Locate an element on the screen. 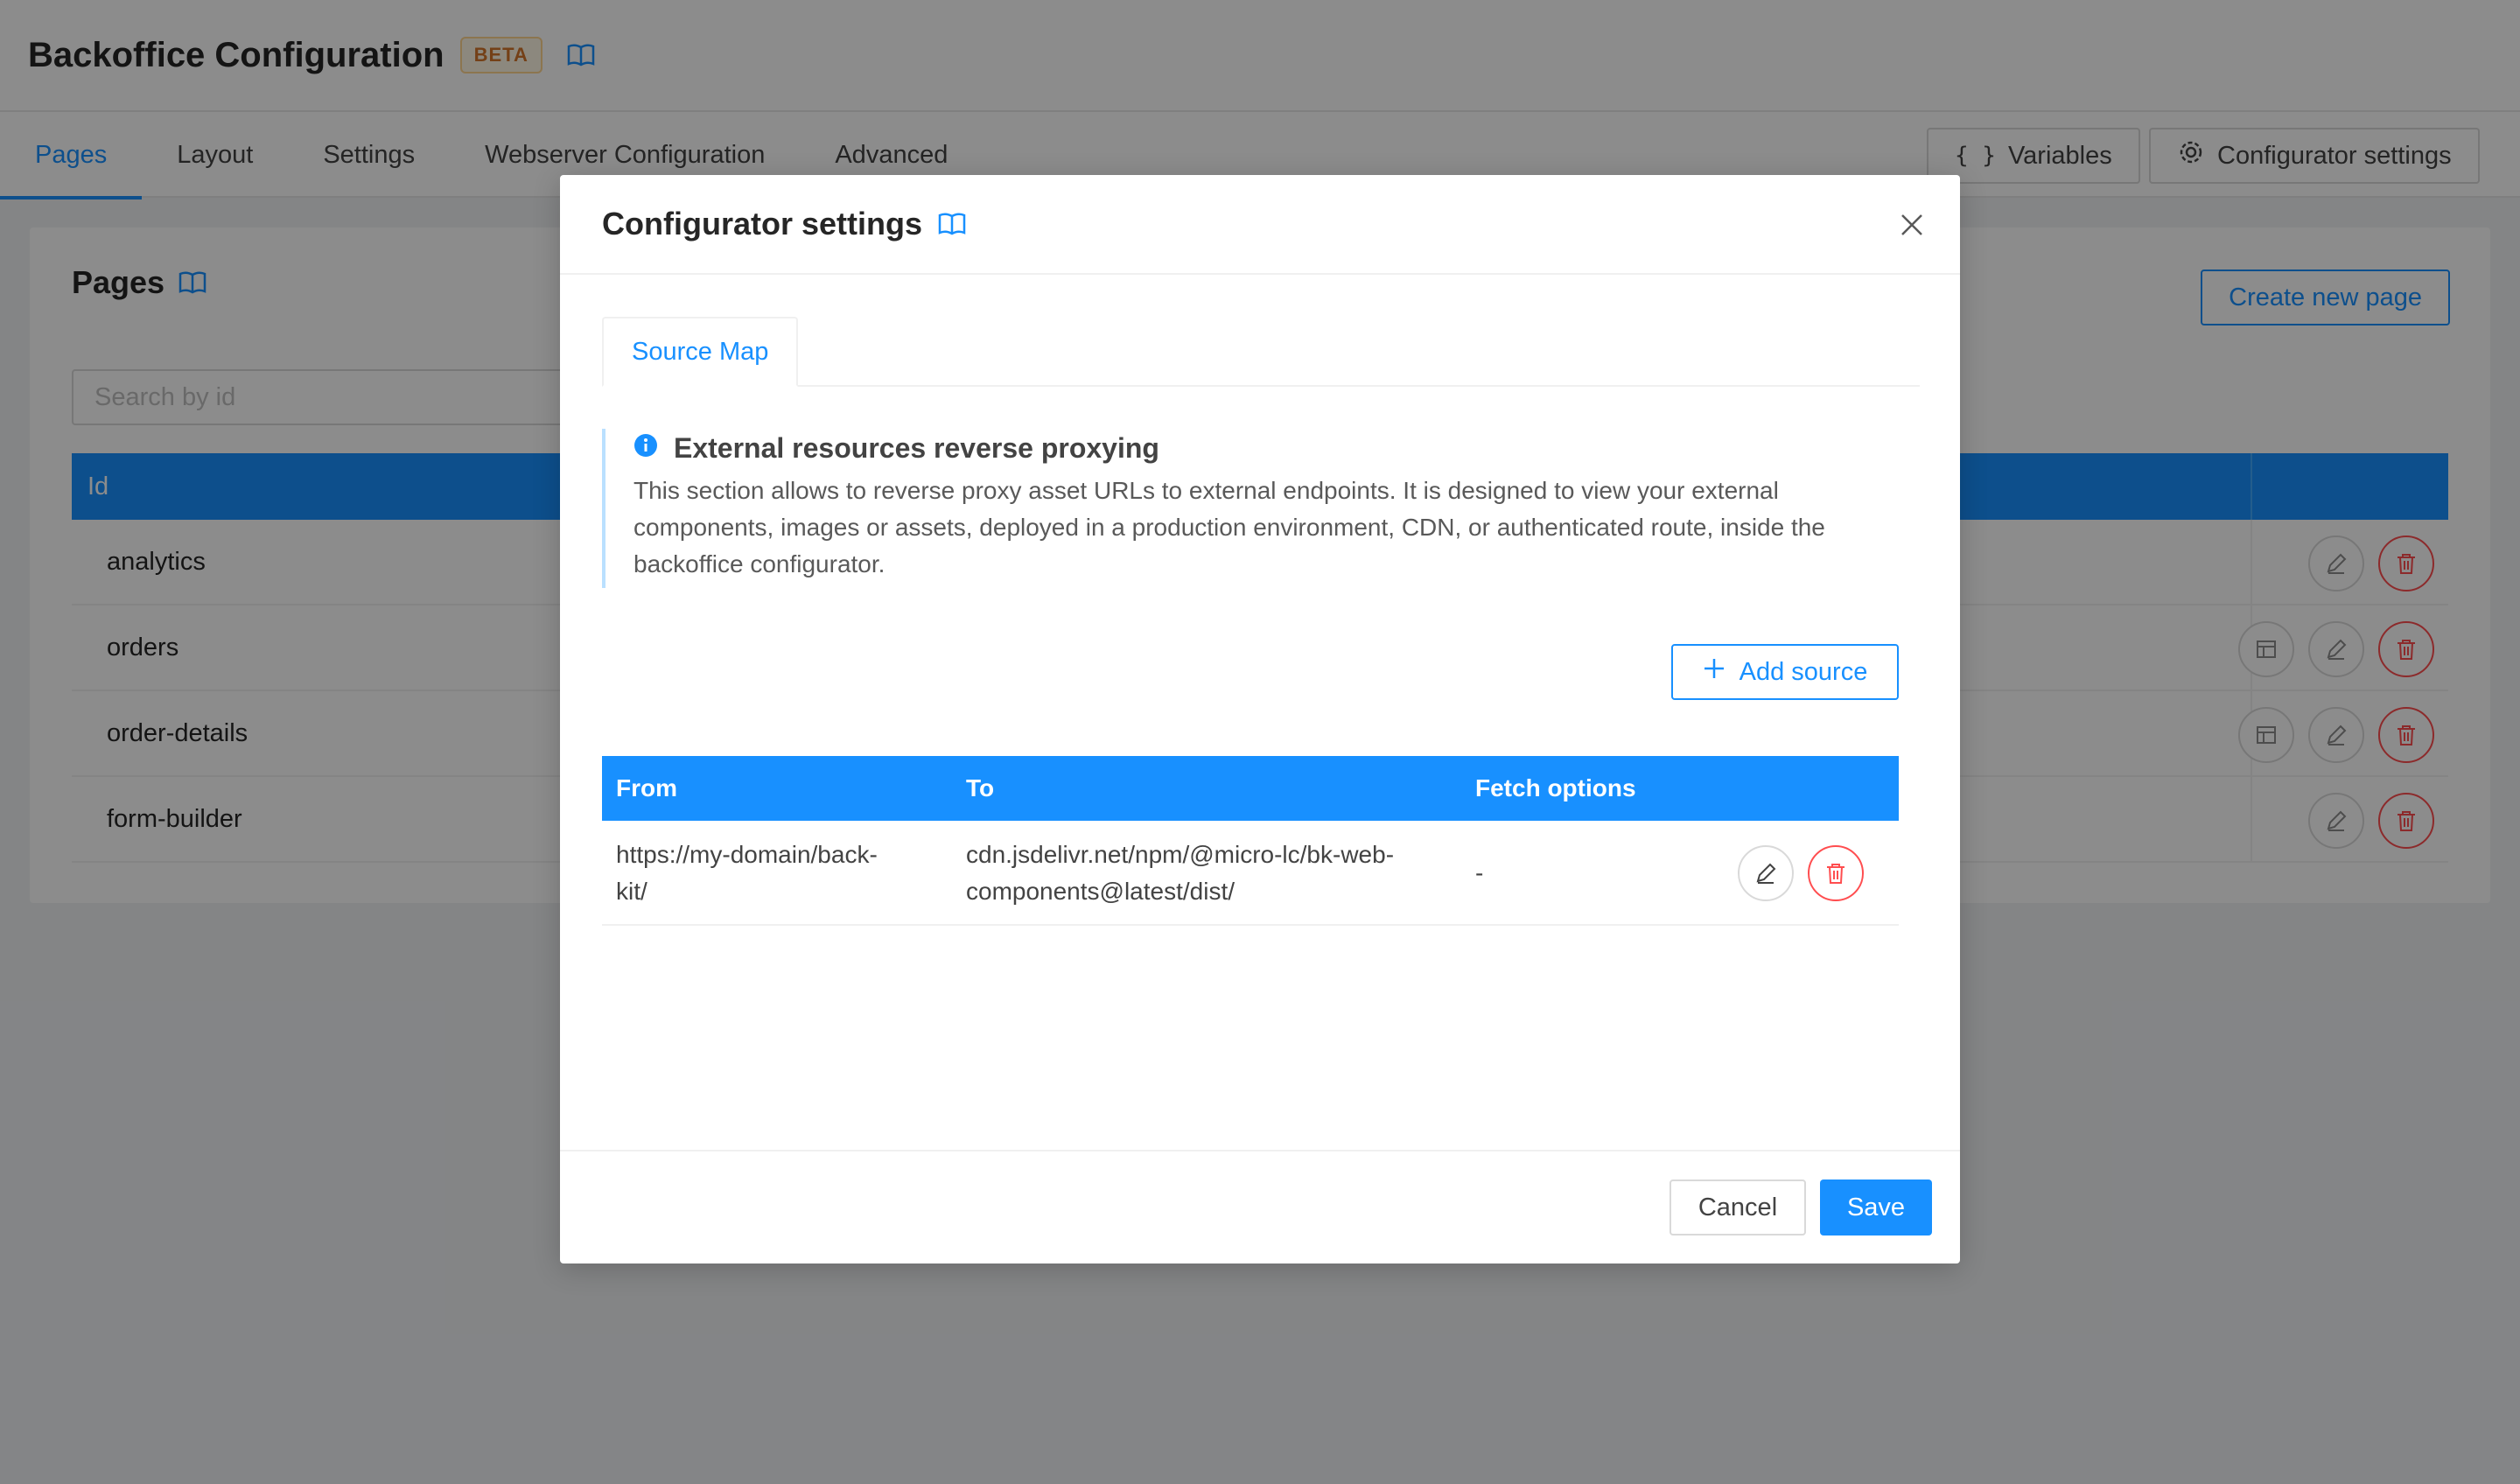 Image resolution: width=2520 pixels, height=1484 pixels. cell-to-line-1: cdn.jsdelivr.net/npm/@micro-lc/bk-web- is located at coordinates (1180, 854).